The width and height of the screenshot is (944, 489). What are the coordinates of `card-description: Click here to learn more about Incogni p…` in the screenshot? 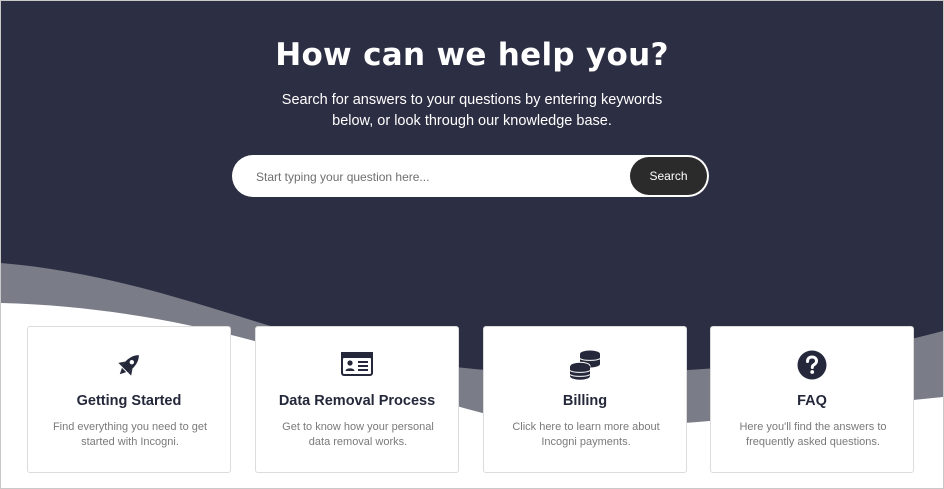 It's located at (586, 434).